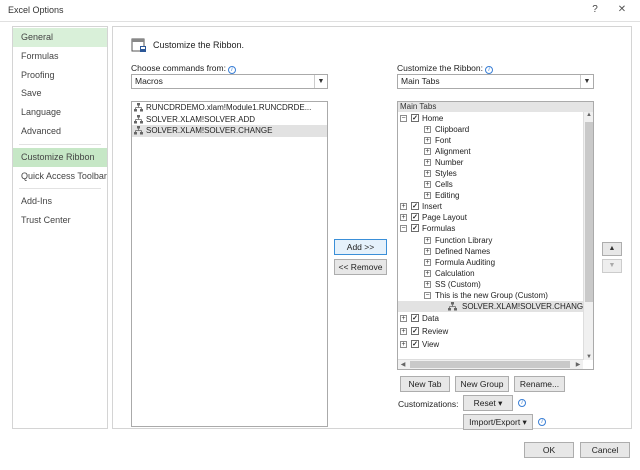 The width and height of the screenshot is (640, 470). I want to click on sidebar-item-formulas: Formulas, so click(60, 56).